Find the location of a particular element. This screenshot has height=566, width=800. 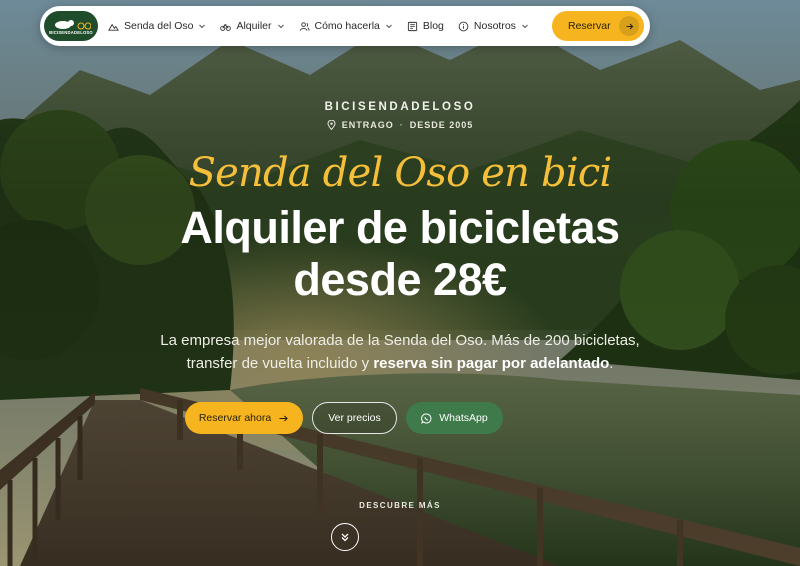

location-pin-icon is located at coordinates (331, 125).